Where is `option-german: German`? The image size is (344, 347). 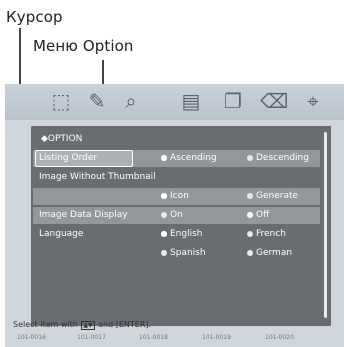
option-german: German is located at coordinates (269, 253).